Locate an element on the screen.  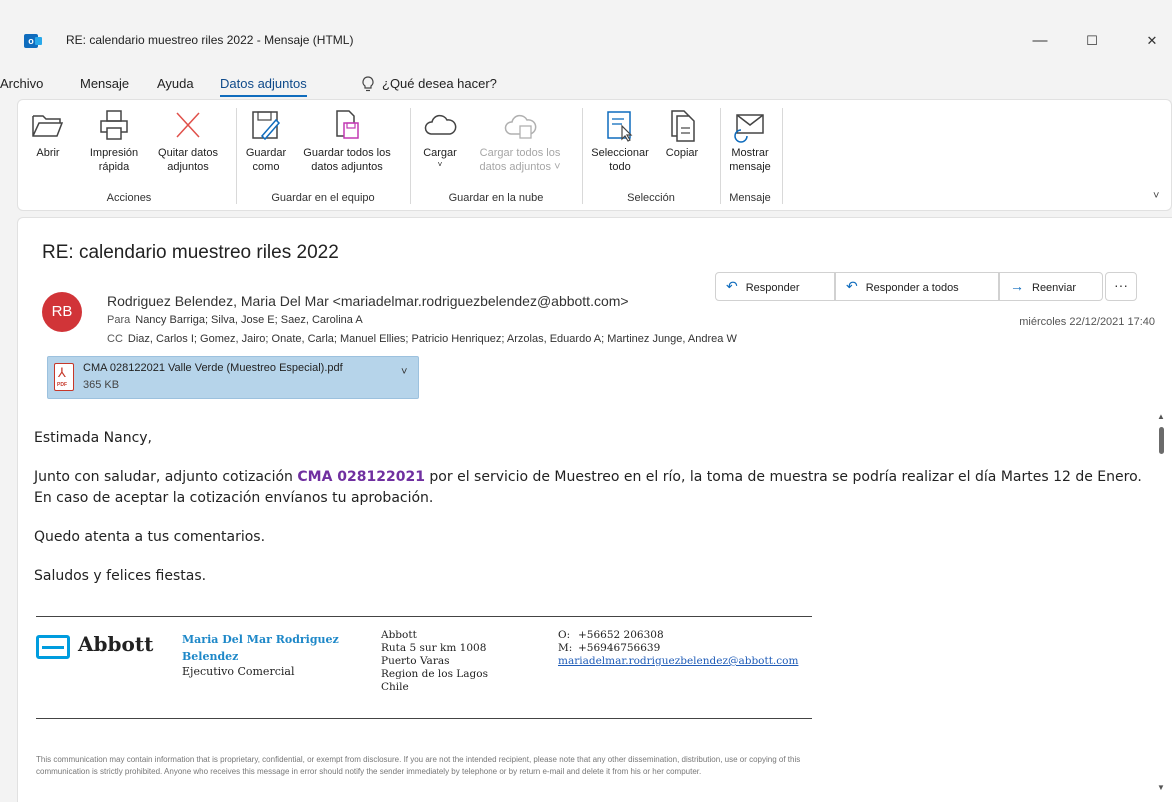
reply-button: ↶ Responder is located at coordinates (775, 286).